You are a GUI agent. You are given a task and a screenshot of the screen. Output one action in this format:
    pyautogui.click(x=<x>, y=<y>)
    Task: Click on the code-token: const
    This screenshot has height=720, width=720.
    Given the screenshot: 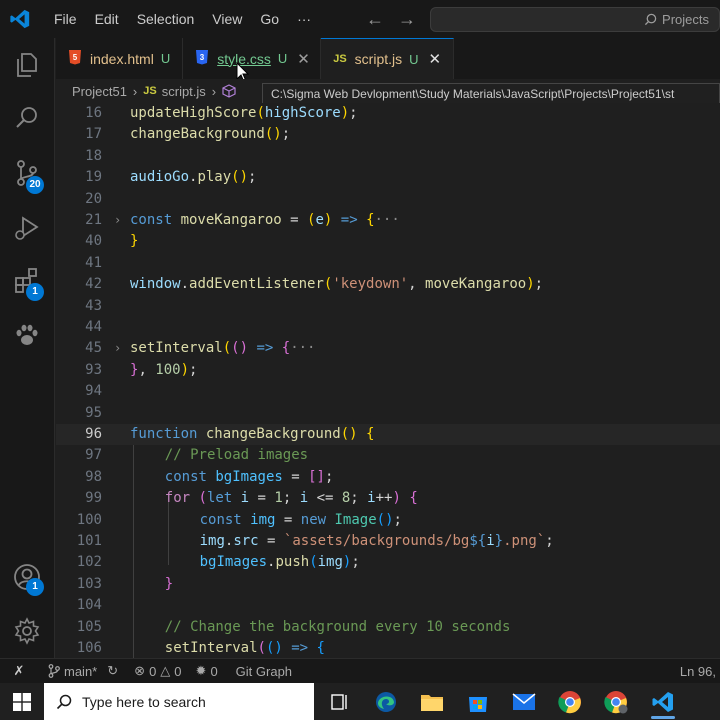 What is the action you would take?
    pyautogui.click(x=190, y=476)
    